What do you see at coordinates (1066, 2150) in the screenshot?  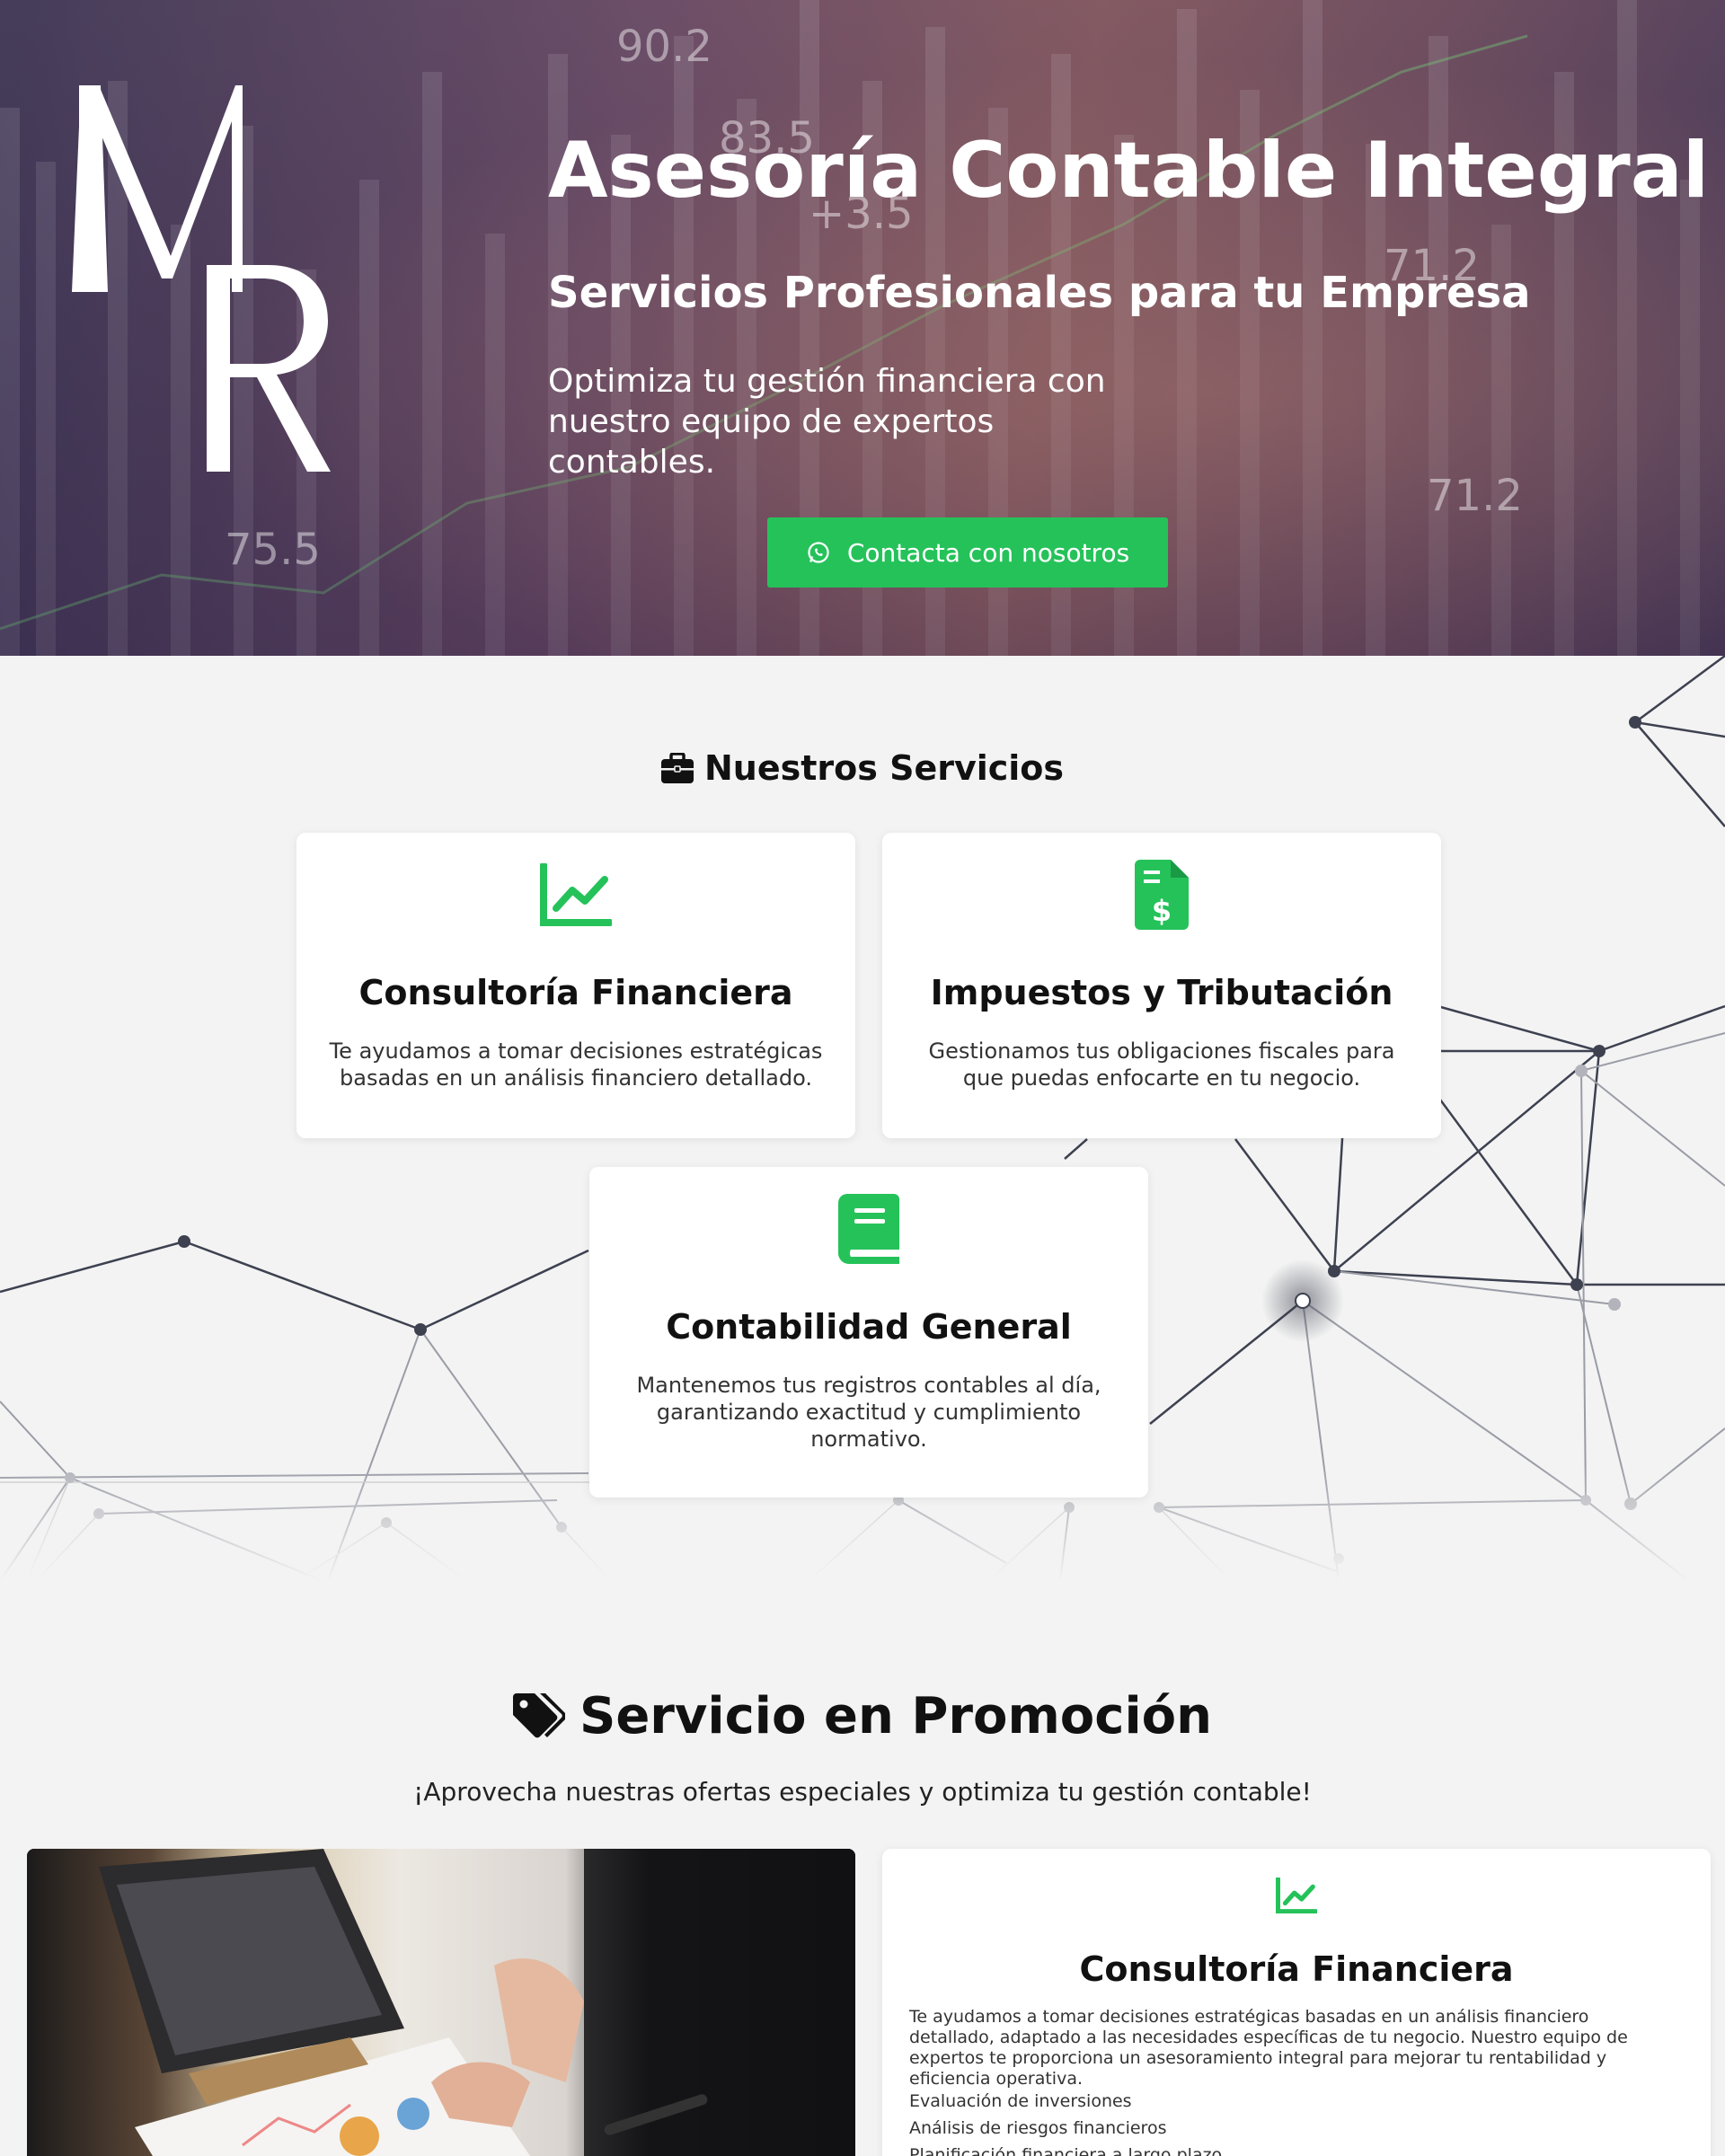 I see `promo-feature-item: Planificación financiera a largo plazo` at bounding box center [1066, 2150].